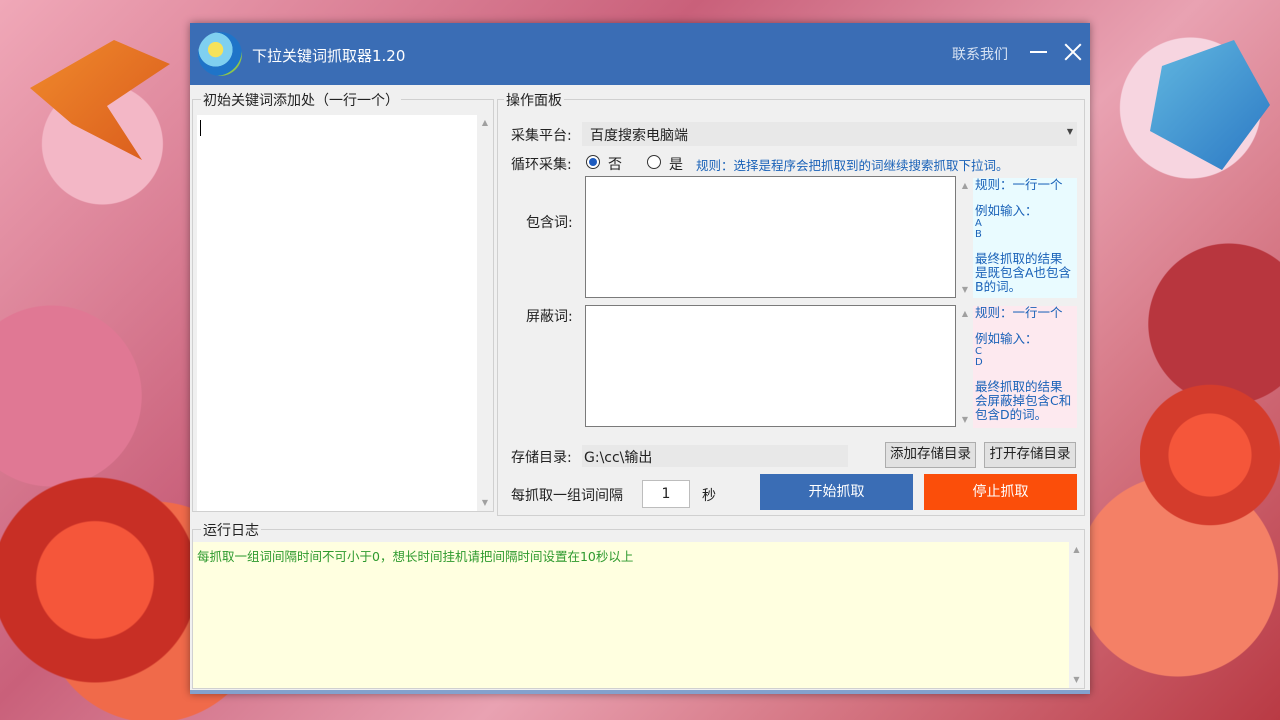 The width and height of the screenshot is (1280, 720). Describe the element at coordinates (1210, 455) in the screenshot. I see `background-pinwheel-decoration-right` at that location.